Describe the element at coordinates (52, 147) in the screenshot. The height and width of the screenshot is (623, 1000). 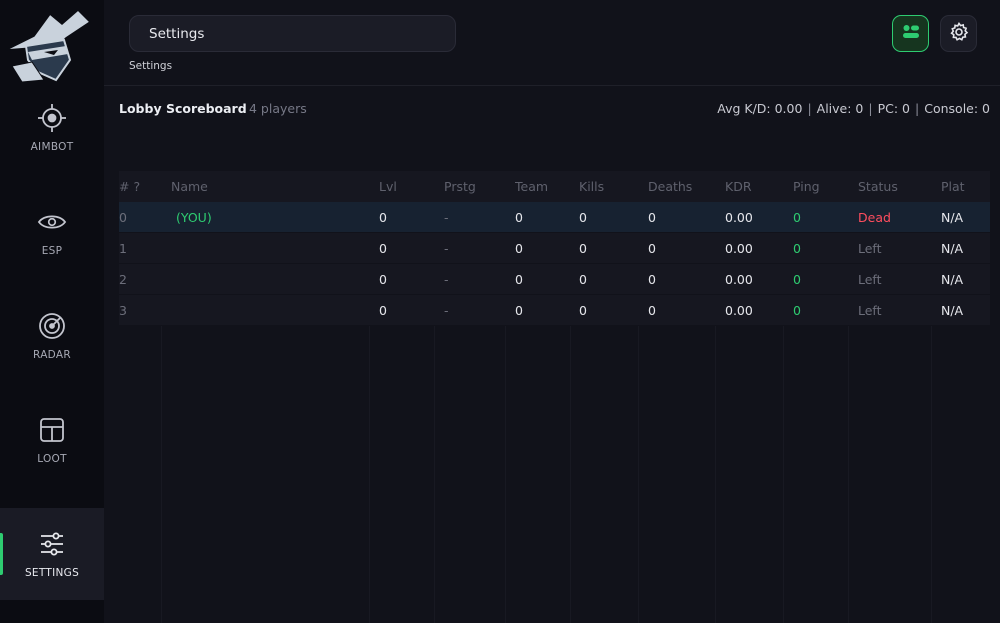
I see `sidebar-item-label: AIMBOT` at that location.